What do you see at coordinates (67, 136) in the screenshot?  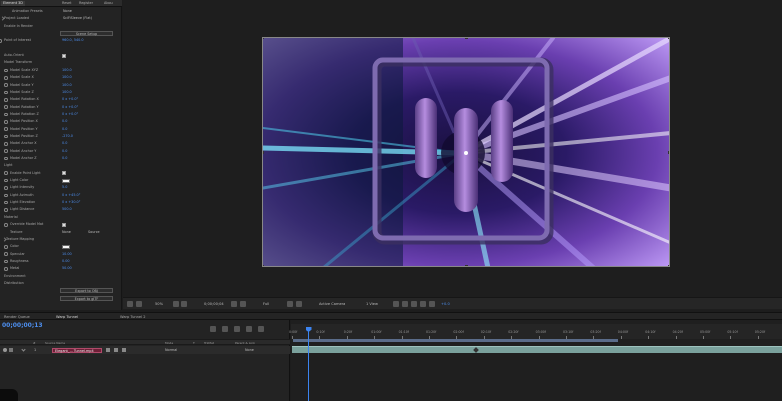 I see `property-value: -270.0` at bounding box center [67, 136].